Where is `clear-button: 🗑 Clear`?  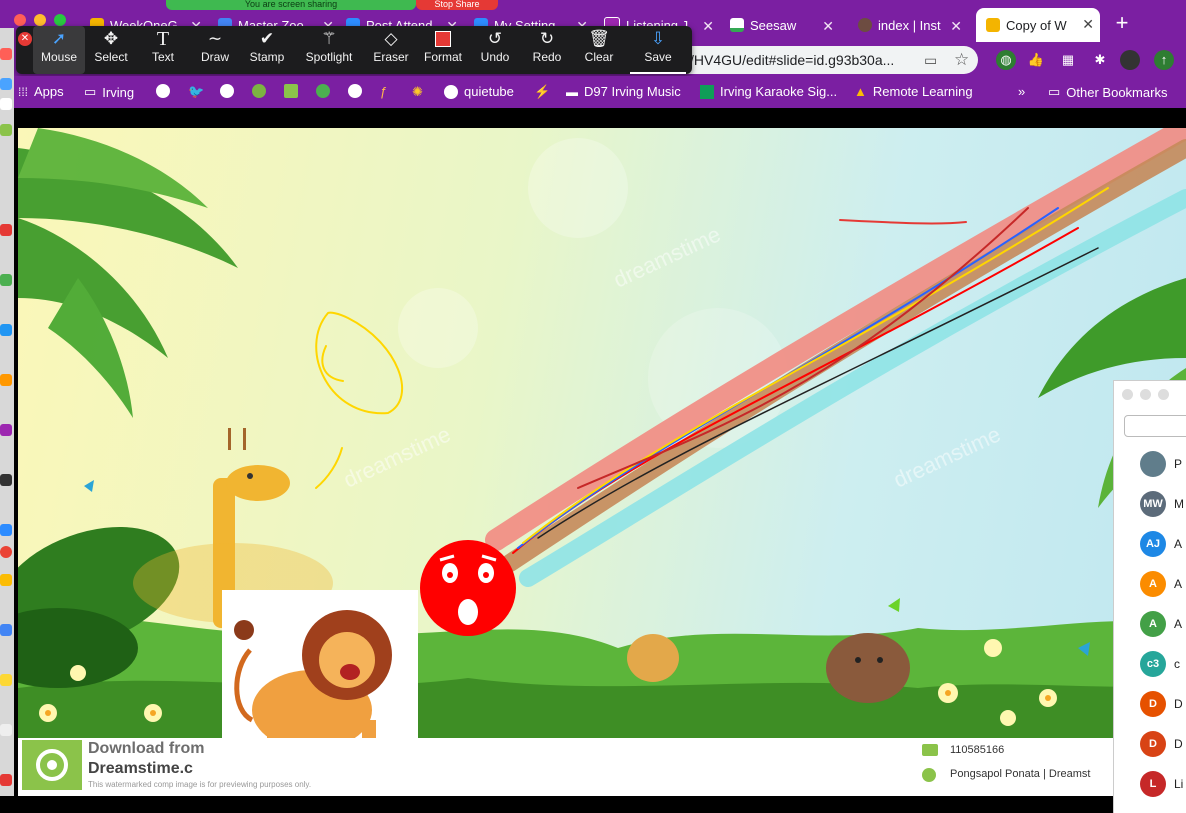
clear-button: 🗑 Clear is located at coordinates (599, 50).